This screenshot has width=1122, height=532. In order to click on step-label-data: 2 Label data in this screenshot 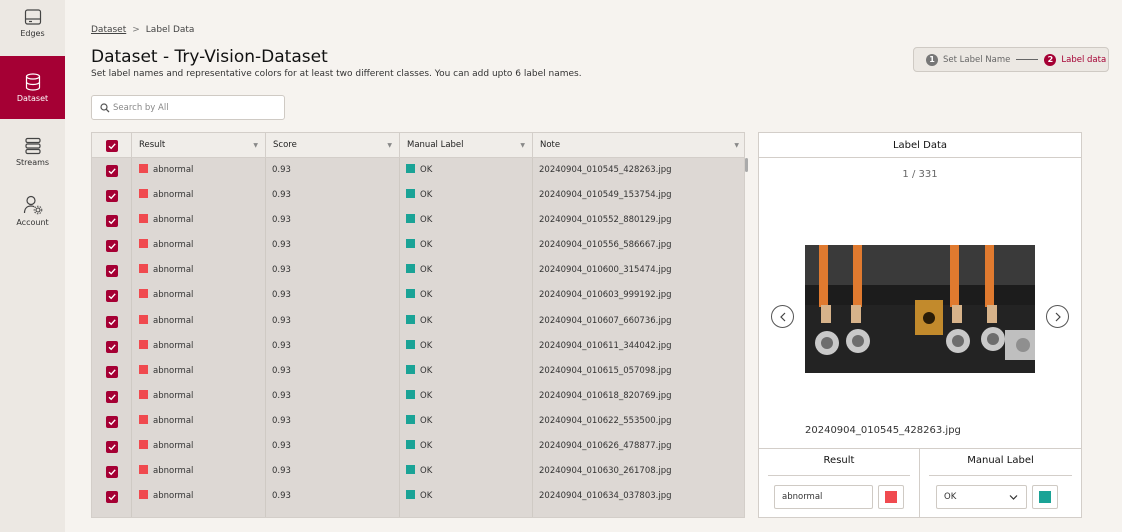, I will do `click(1075, 59)`.